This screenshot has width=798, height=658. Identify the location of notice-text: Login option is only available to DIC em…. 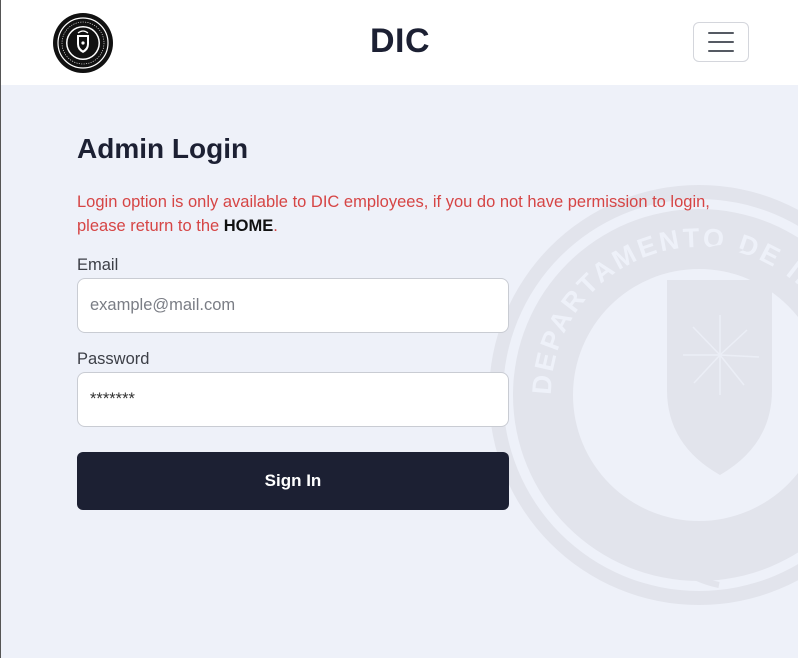
(393, 214).